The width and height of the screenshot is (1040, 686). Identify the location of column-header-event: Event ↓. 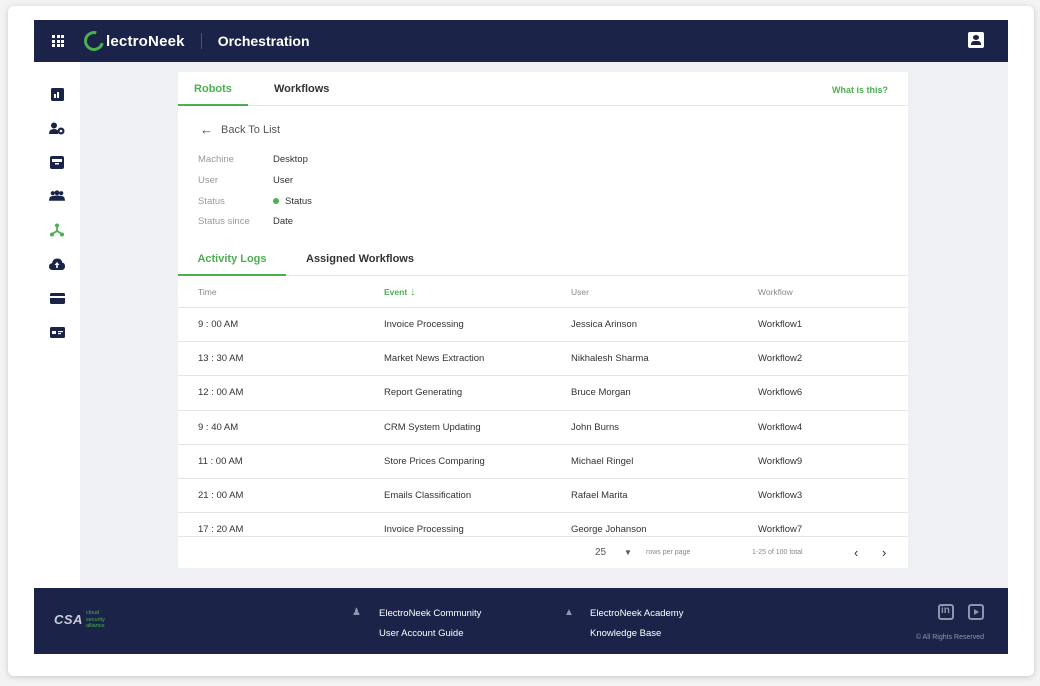
(400, 292).